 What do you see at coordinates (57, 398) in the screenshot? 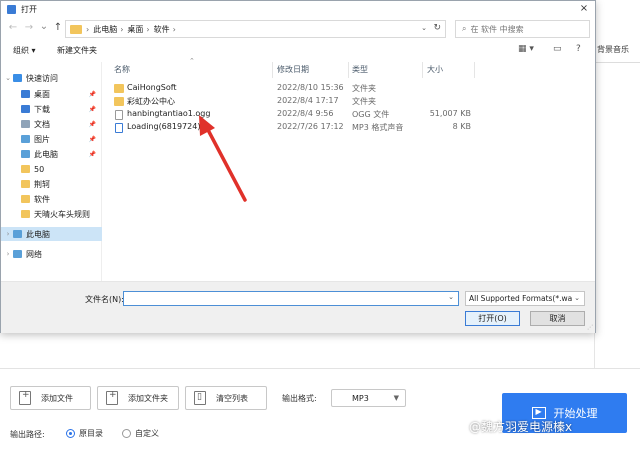
I see `add-file-label: 添加文件` at bounding box center [57, 398].